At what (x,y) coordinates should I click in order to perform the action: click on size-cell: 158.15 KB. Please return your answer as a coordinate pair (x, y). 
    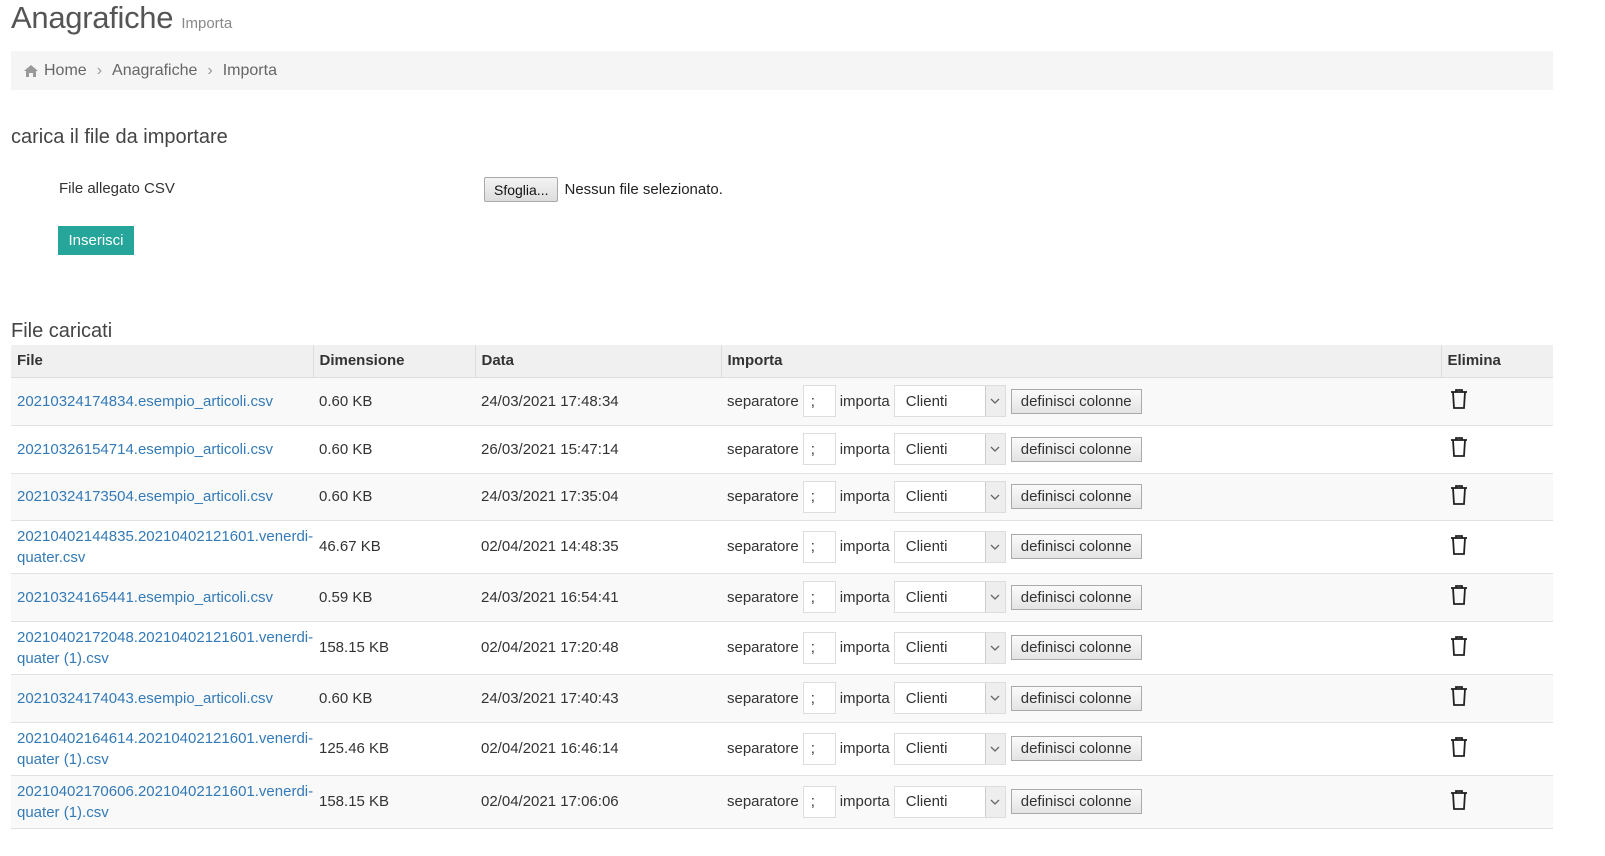
    Looking at the image, I should click on (394, 802).